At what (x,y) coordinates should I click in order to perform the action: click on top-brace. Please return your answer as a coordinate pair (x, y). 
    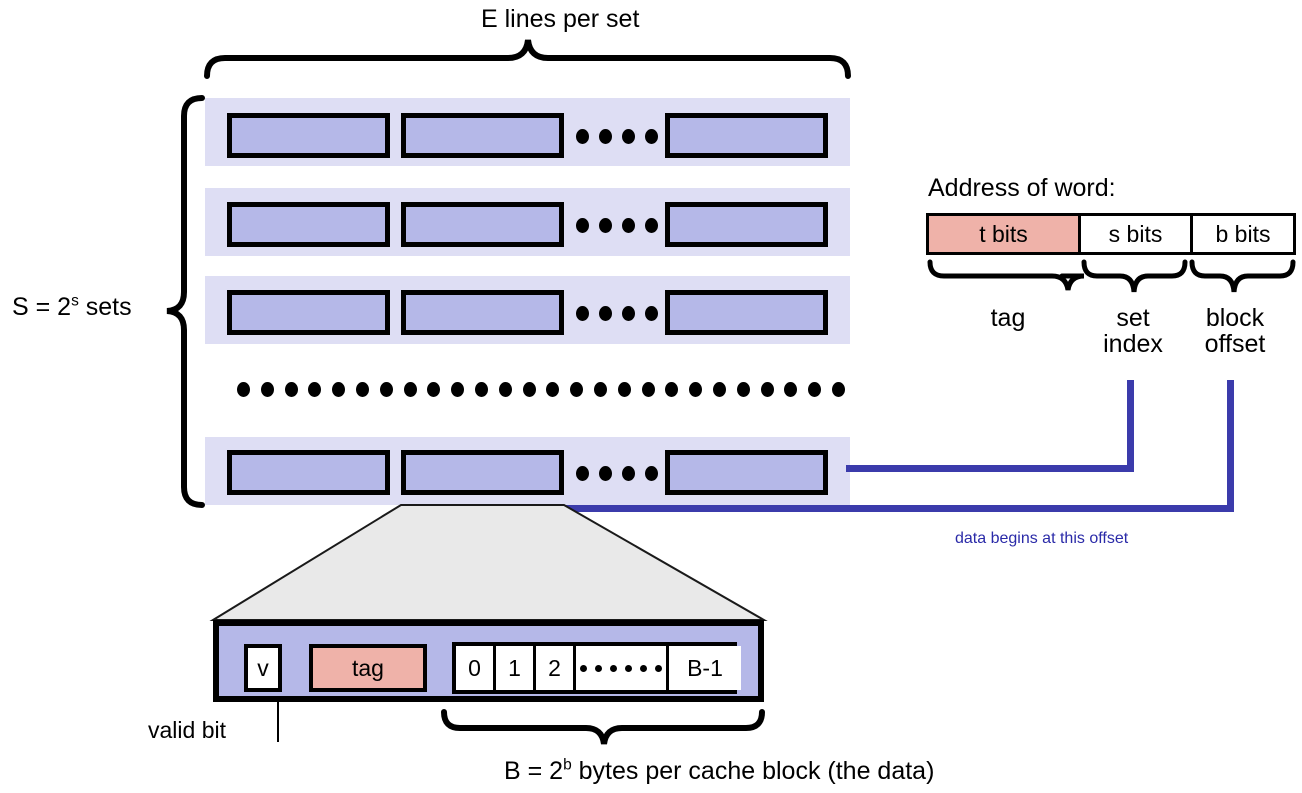
    Looking at the image, I should click on (527, 59).